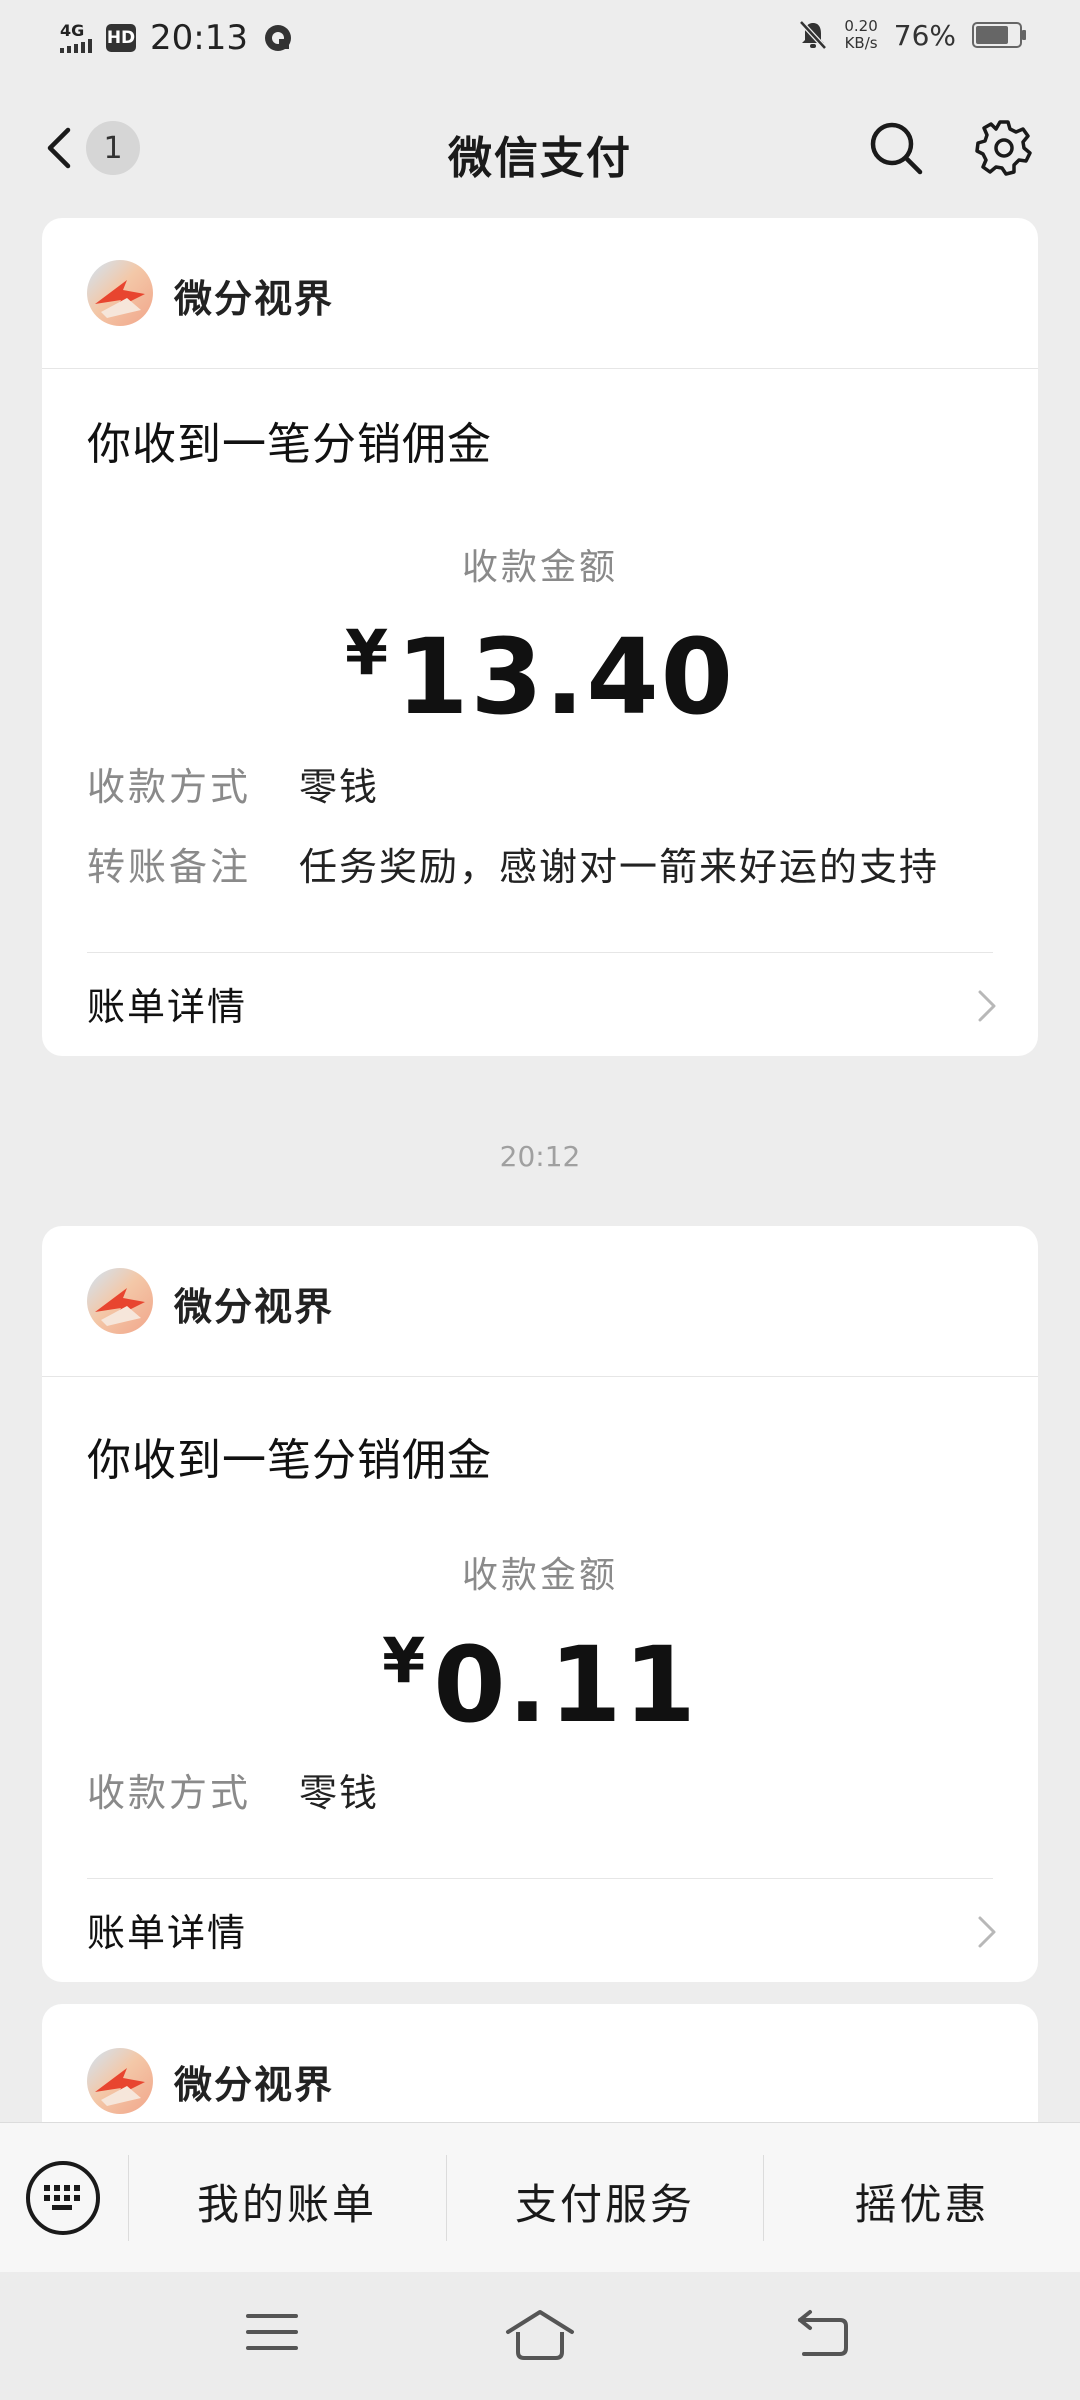  I want to click on bottom-menu-bar: 我的账单 支付服务 摇优惠, so click(540, 2197).